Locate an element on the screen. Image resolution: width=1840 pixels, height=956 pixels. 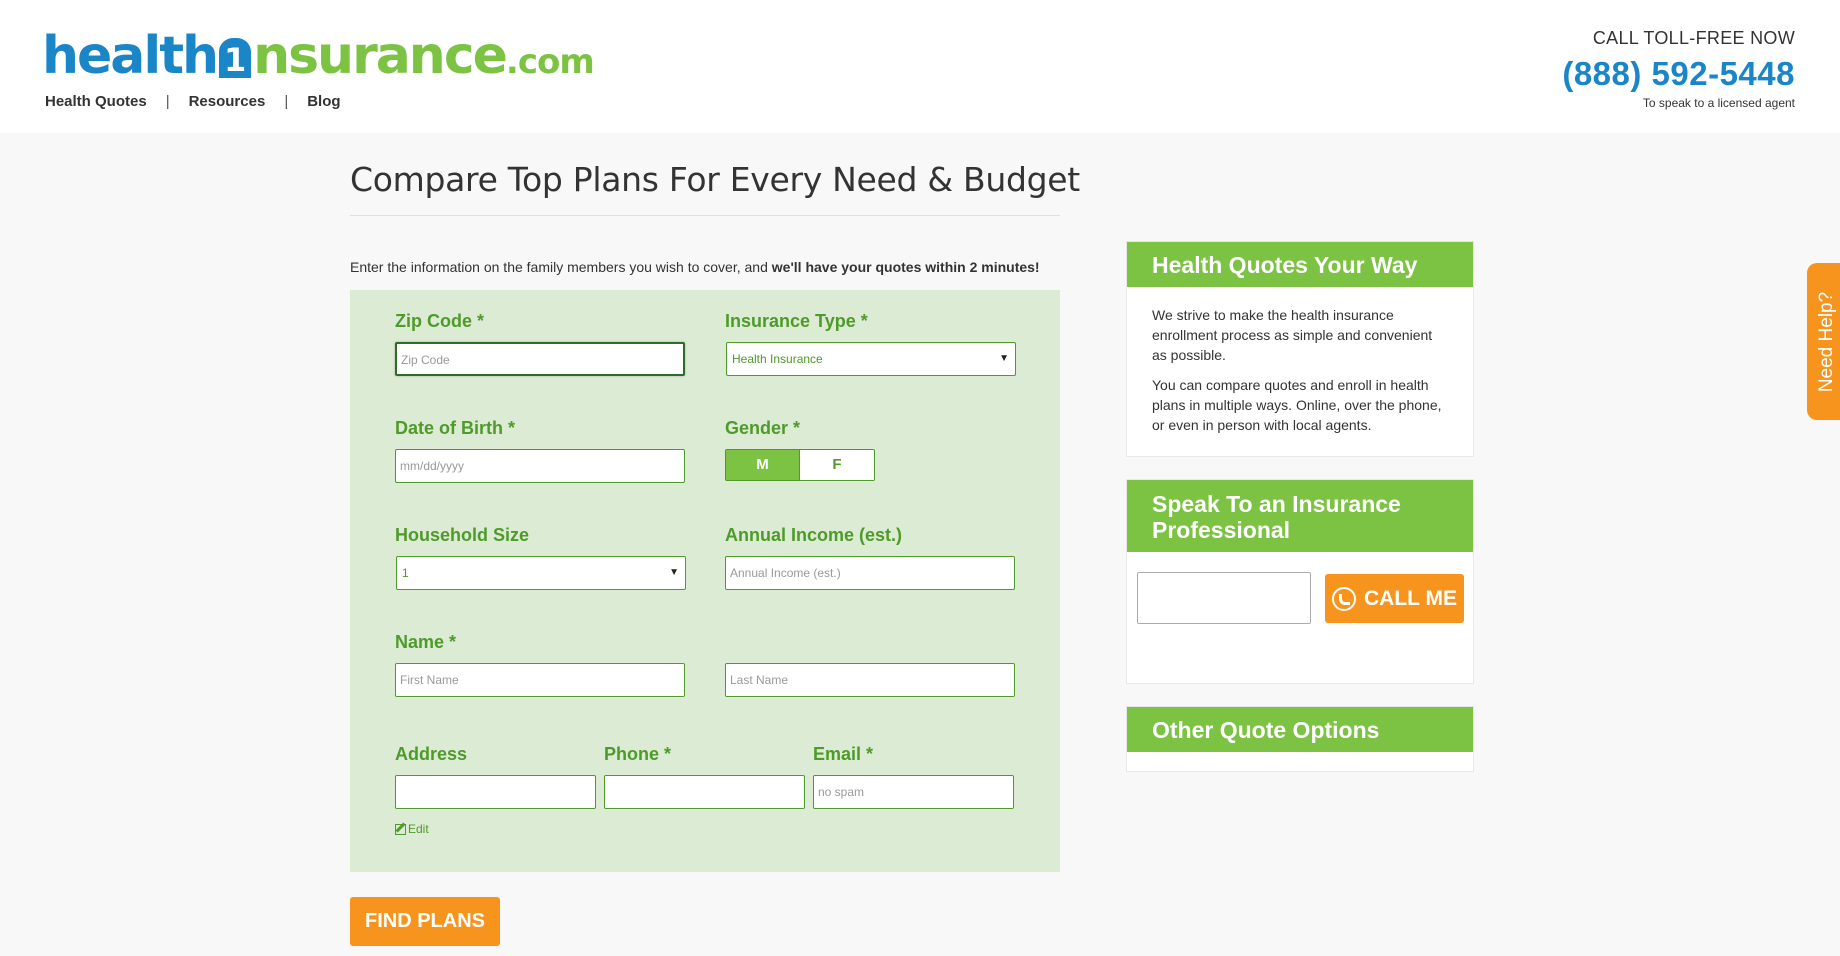
dob-input: mm/dd/yyyy is located at coordinates (540, 466).